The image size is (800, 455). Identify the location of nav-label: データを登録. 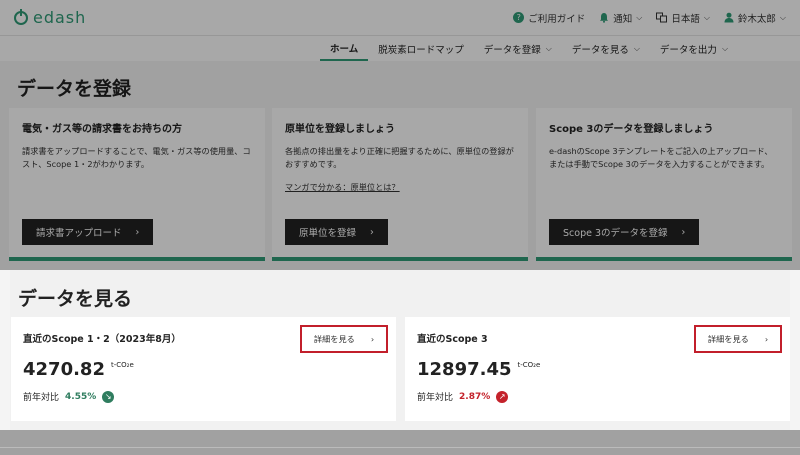
(512, 50).